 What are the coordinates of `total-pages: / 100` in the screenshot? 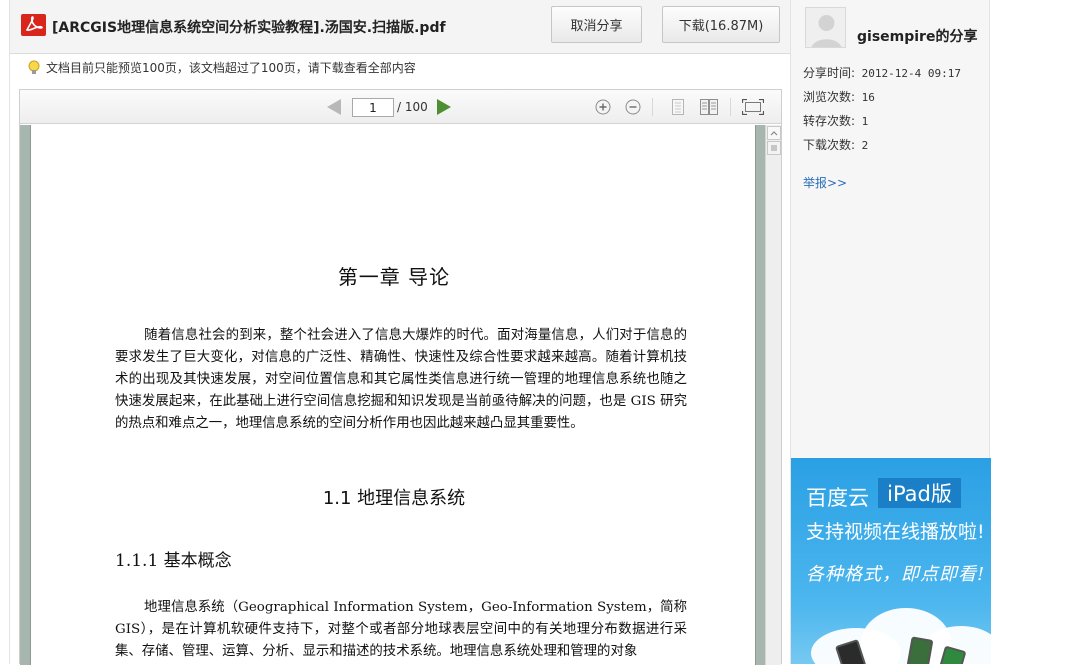 It's located at (412, 107).